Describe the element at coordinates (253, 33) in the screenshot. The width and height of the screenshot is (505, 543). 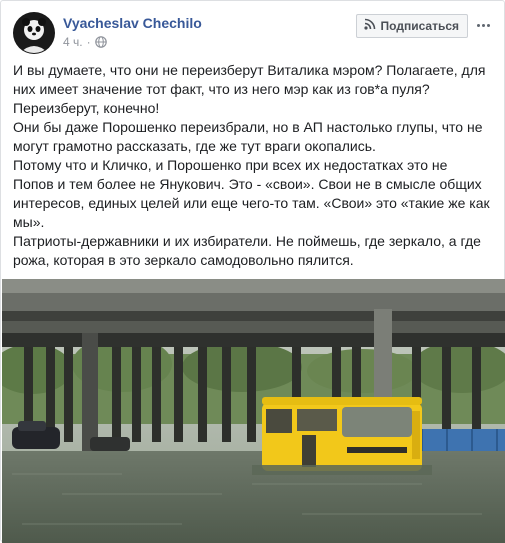
I see `post-header: Vyacheslav Chechilo 4 ч. · Подписаться` at that location.